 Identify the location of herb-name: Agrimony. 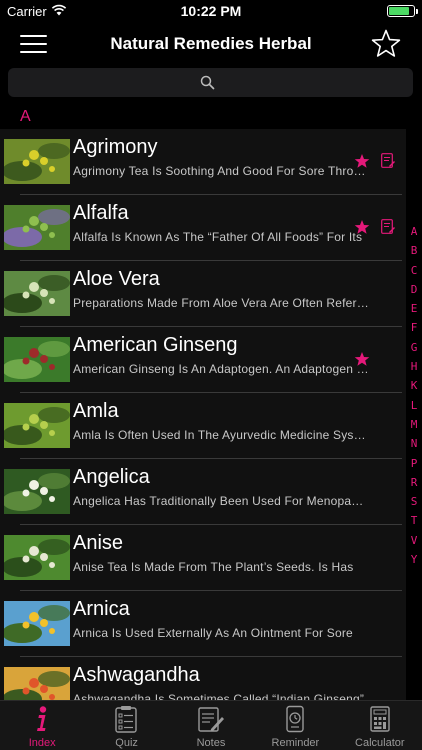
(115, 147).